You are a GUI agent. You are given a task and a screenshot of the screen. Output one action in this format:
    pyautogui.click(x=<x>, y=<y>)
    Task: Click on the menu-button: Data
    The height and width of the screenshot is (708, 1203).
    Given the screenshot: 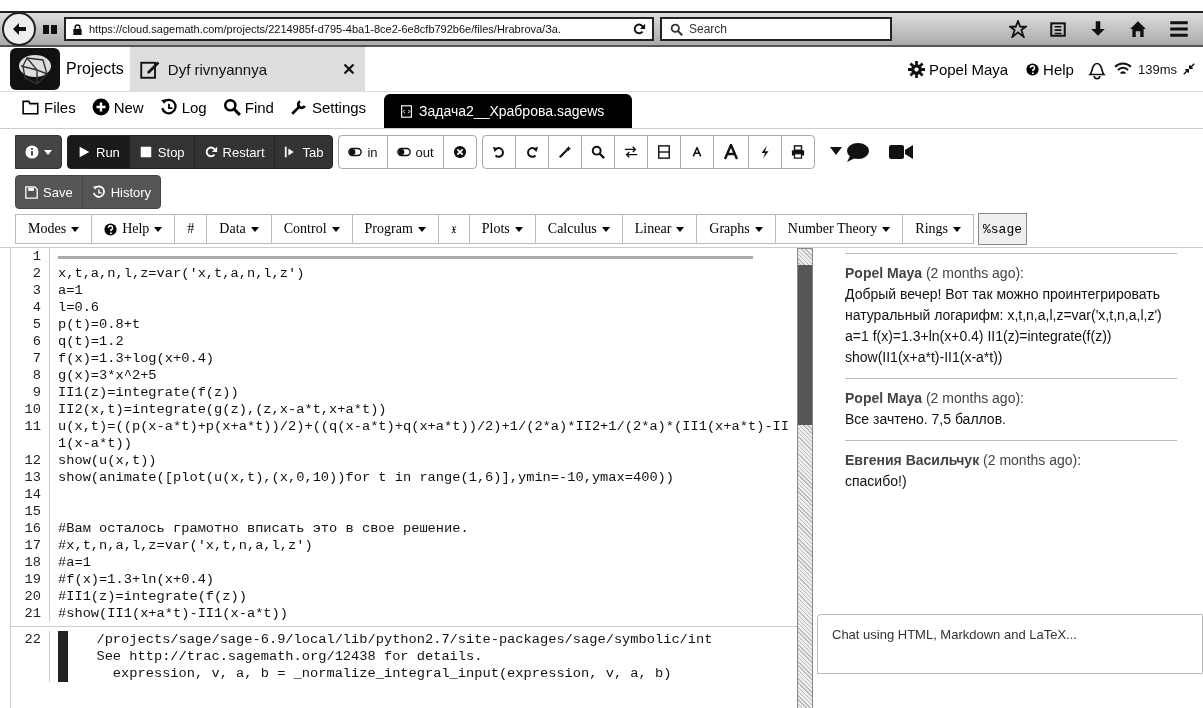 What is the action you would take?
    pyautogui.click(x=239, y=229)
    